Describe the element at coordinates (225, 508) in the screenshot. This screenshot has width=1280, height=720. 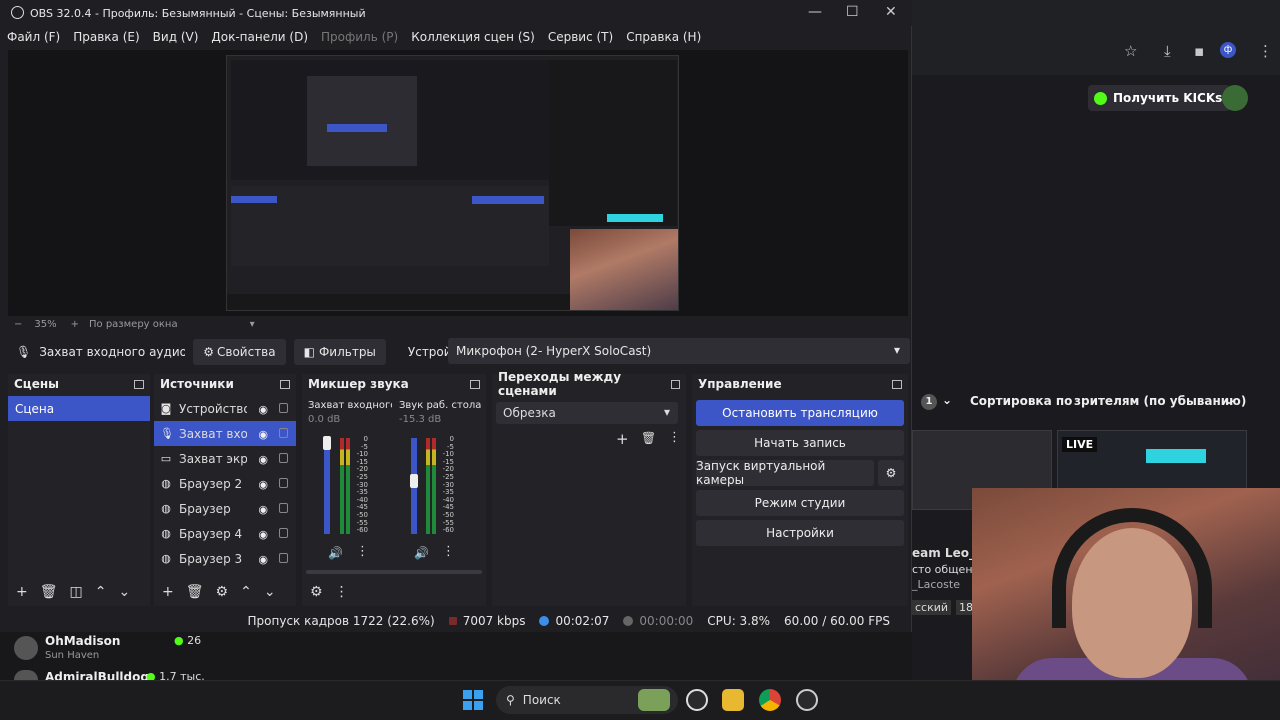
I see `source-item: ◍ Браузер ◉` at that location.